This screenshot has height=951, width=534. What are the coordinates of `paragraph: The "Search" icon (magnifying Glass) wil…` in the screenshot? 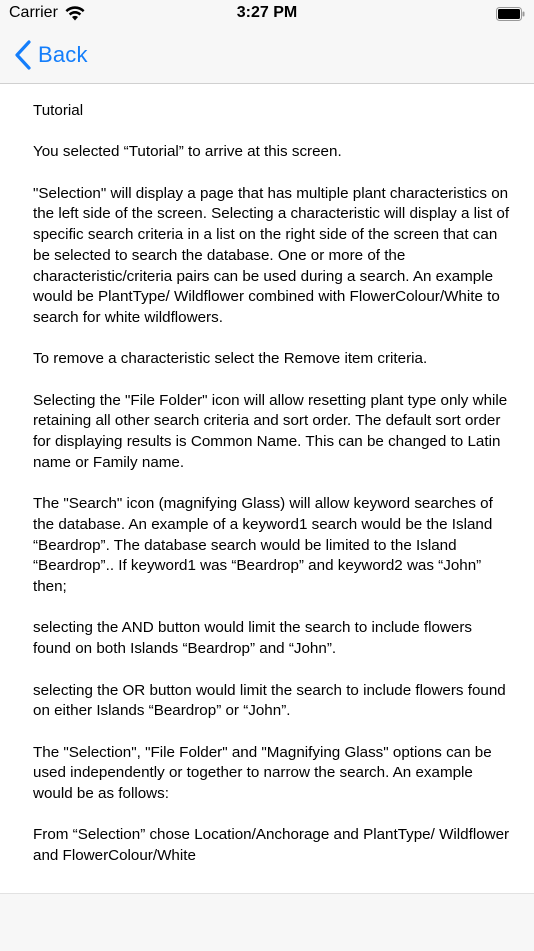 It's located at (263, 545).